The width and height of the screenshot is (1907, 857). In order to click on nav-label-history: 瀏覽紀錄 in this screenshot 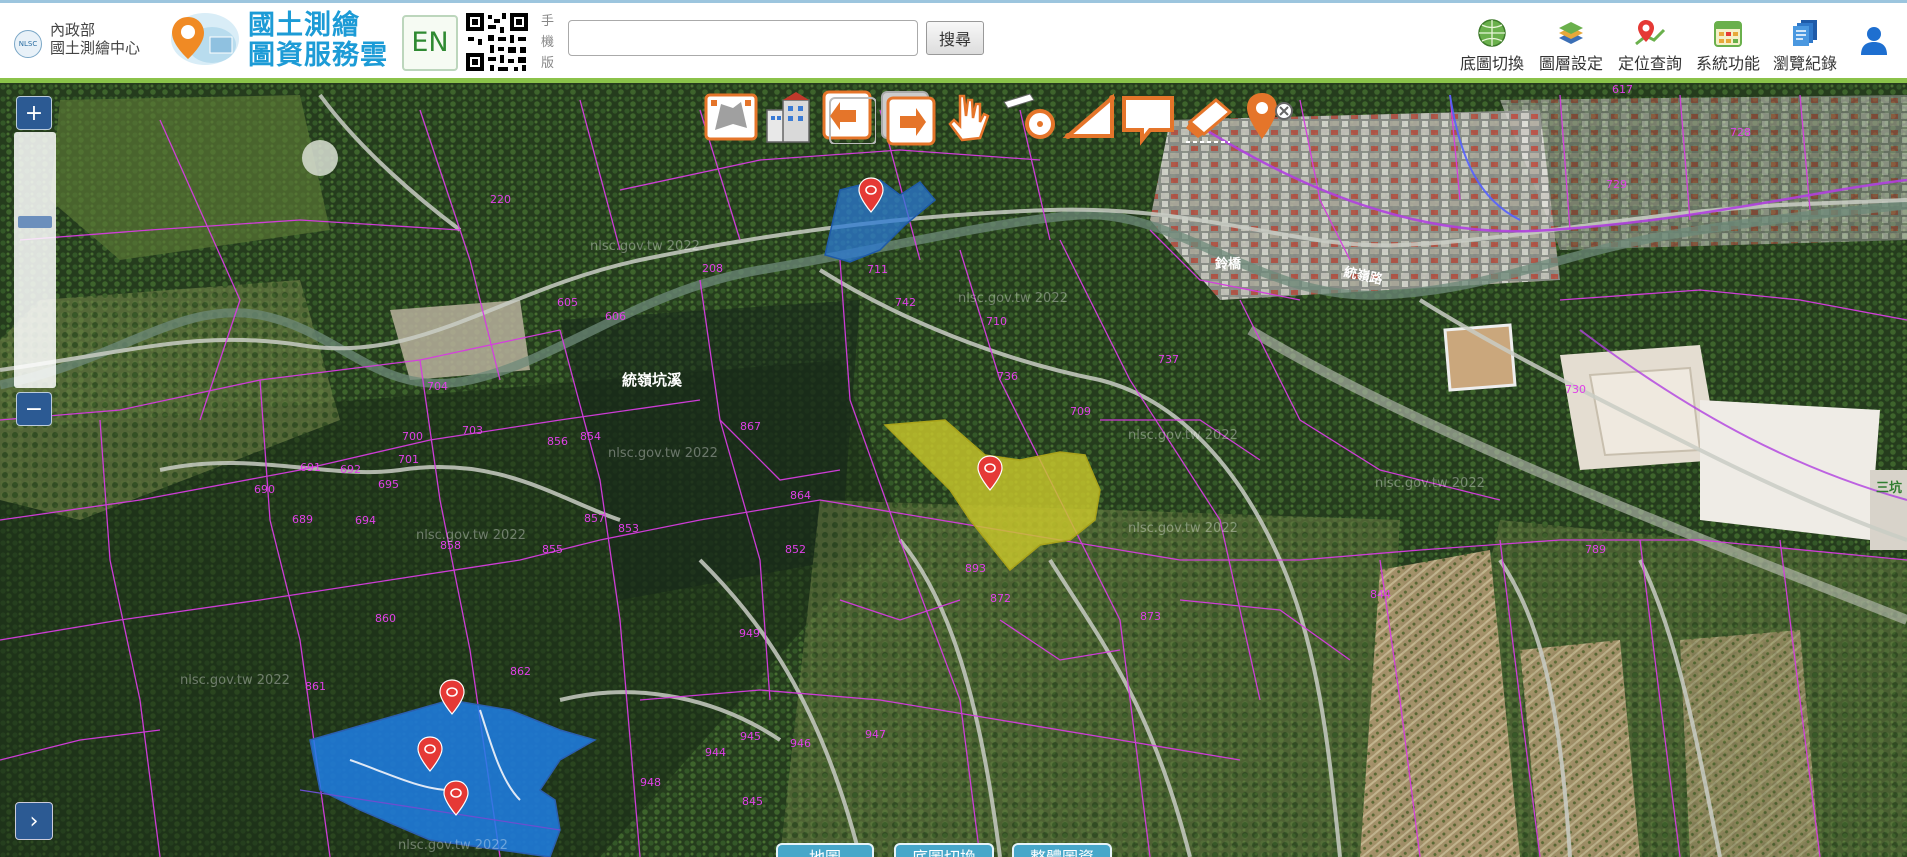, I will do `click(1805, 63)`.